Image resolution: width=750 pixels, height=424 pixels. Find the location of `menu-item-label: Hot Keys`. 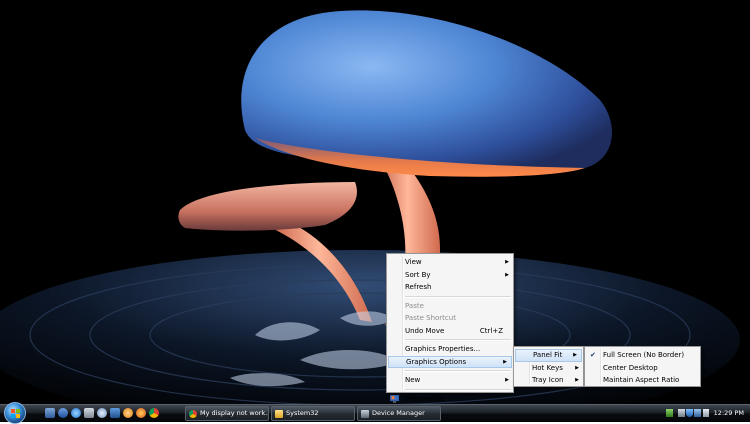

menu-item-label: Hot Keys is located at coordinates (547, 367).